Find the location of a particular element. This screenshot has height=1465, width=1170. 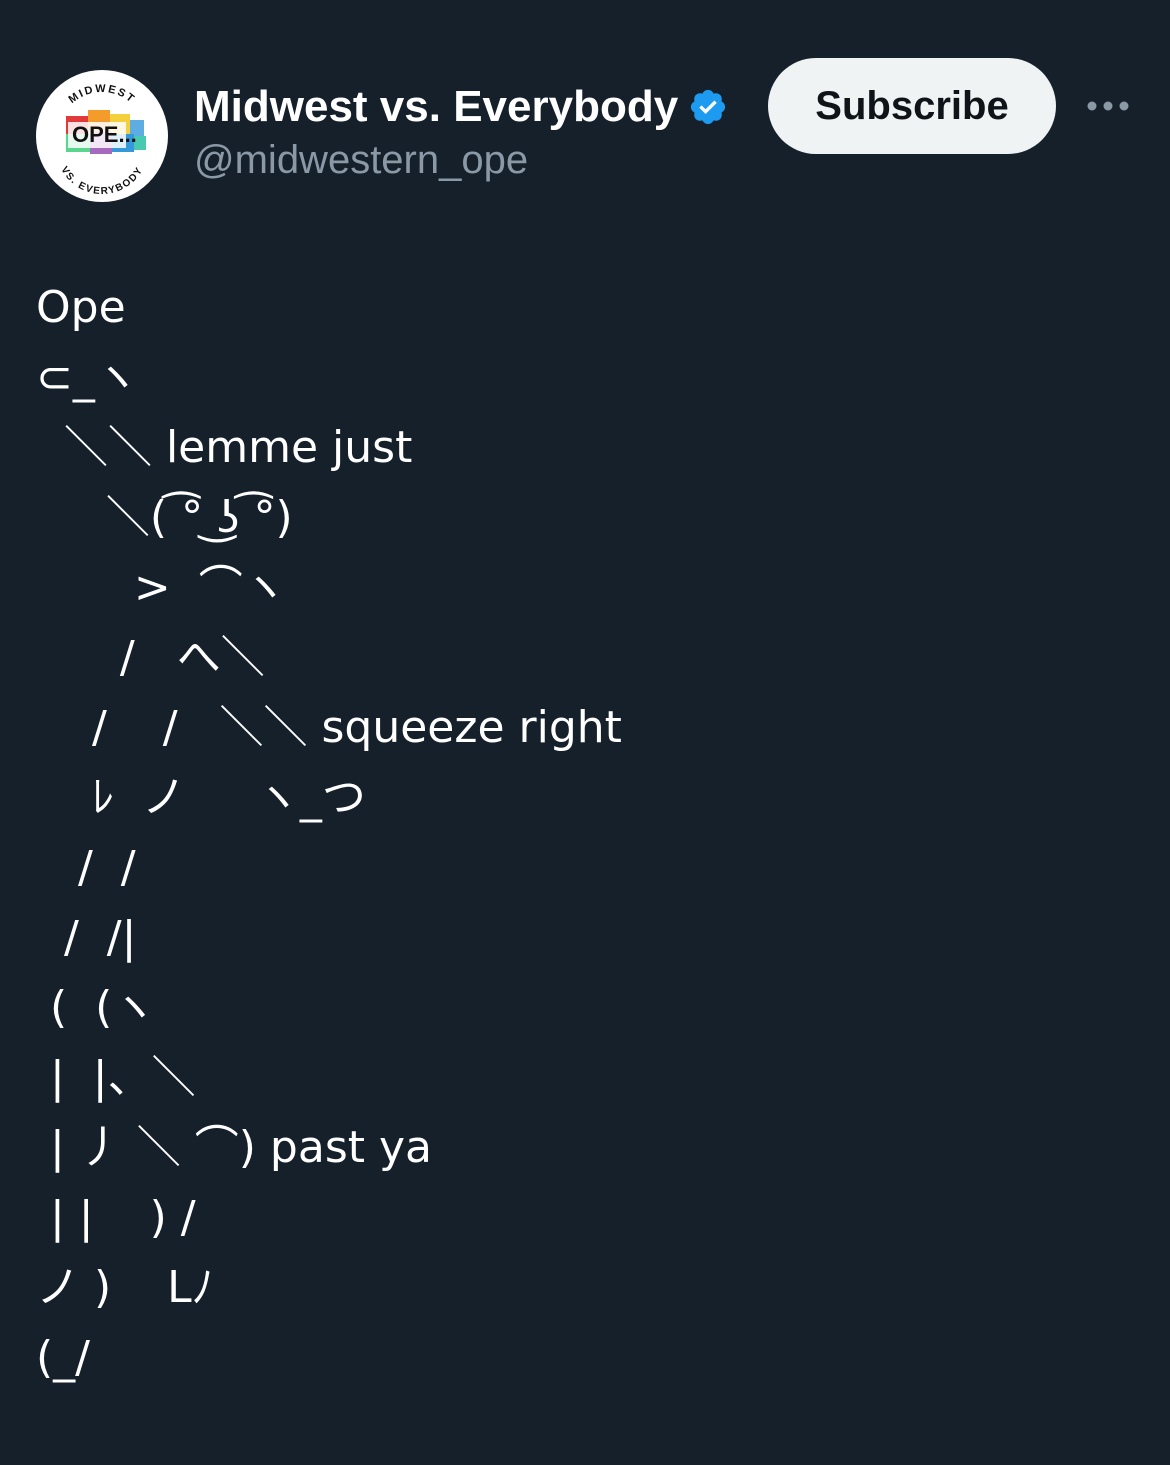

more-options-button is located at coordinates (1108, 106).